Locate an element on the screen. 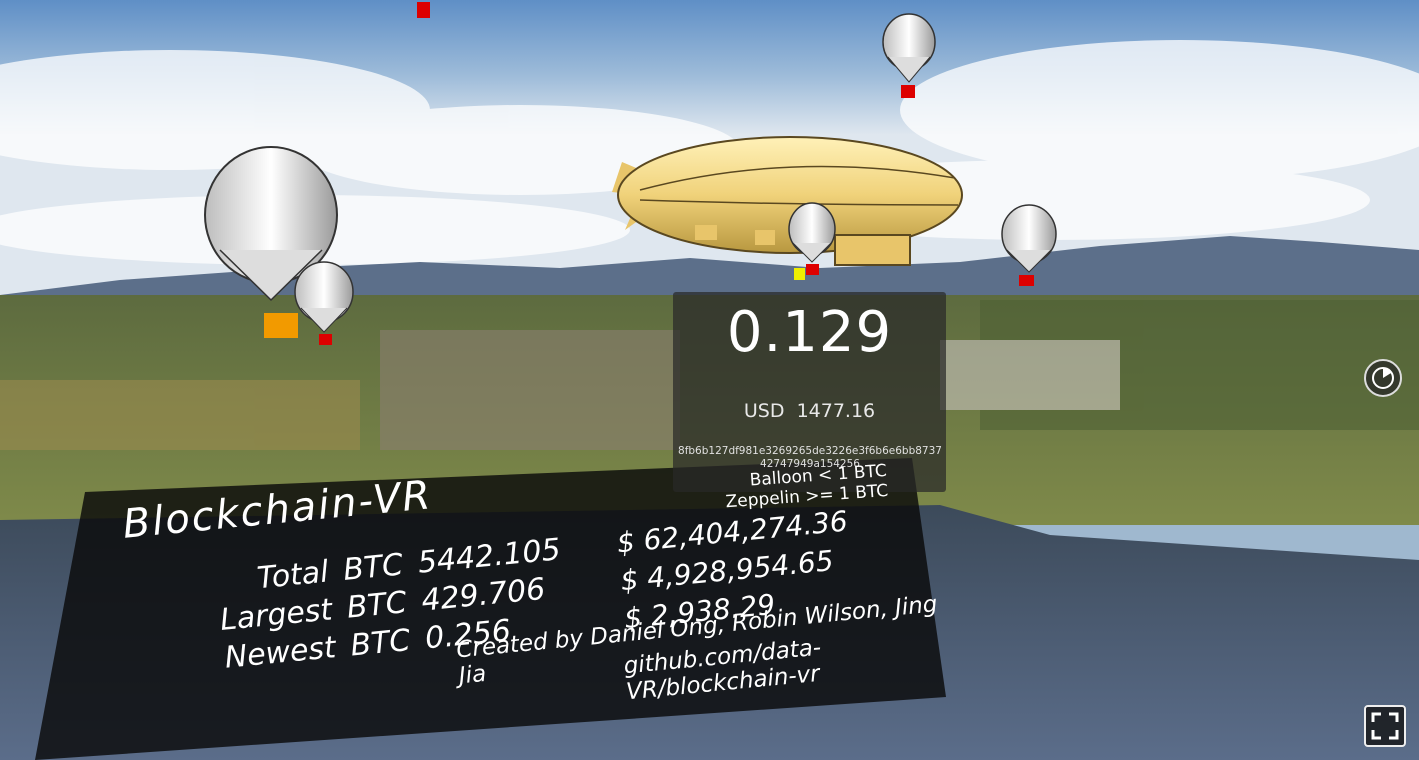 This screenshot has height=760, width=1419. usd-label: USD is located at coordinates (764, 411).